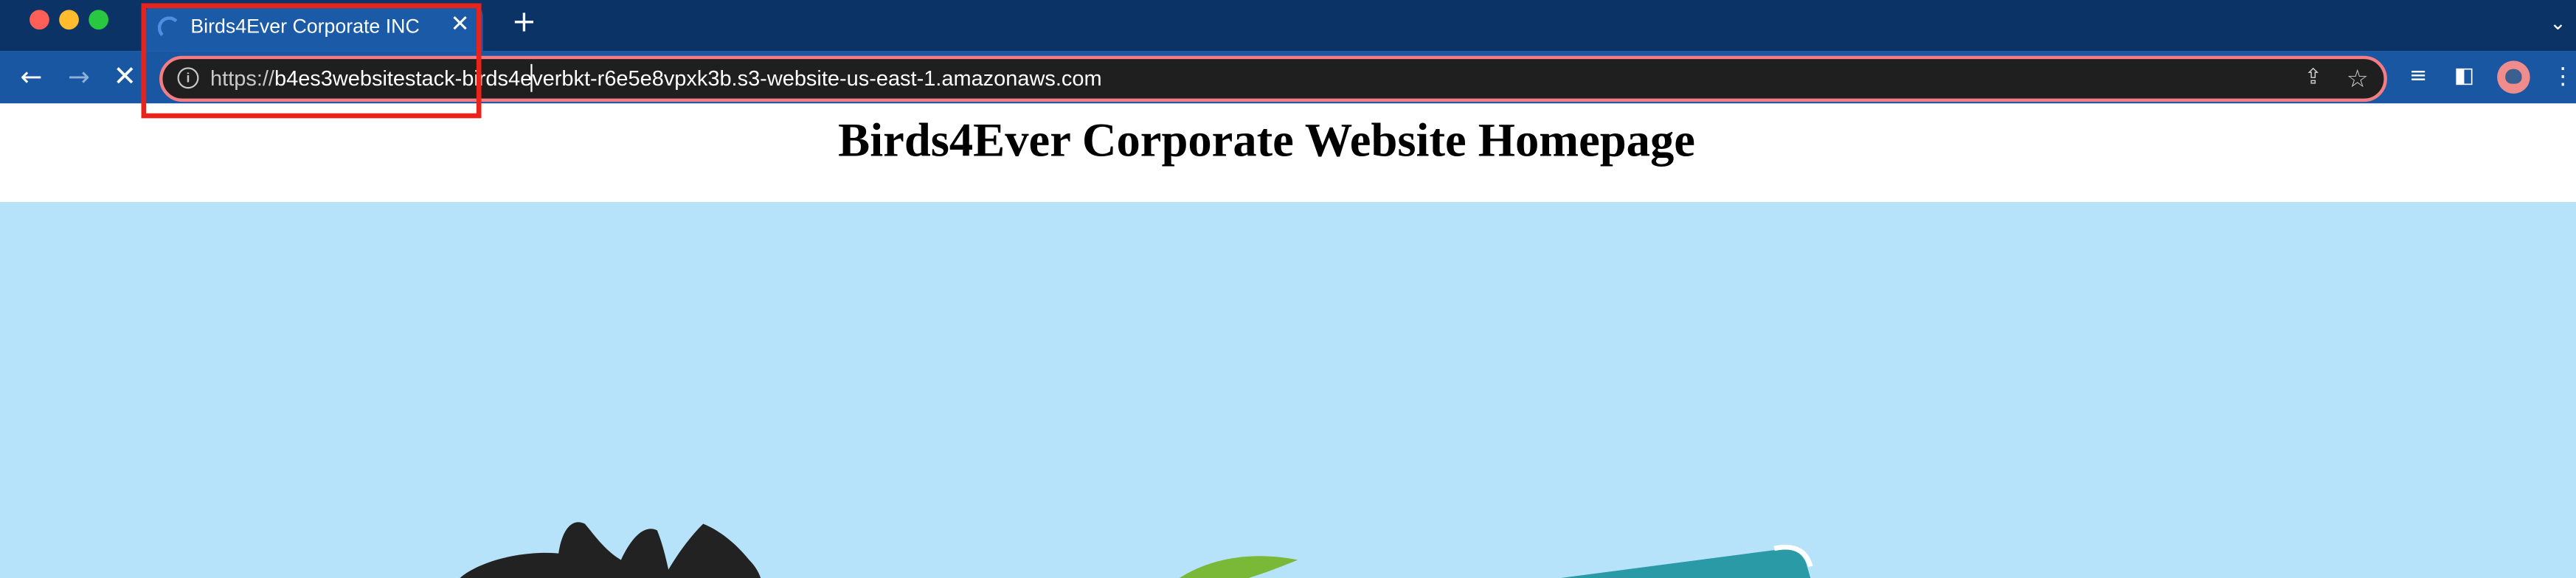  I want to click on side-panel-icon: ◧, so click(2465, 77).